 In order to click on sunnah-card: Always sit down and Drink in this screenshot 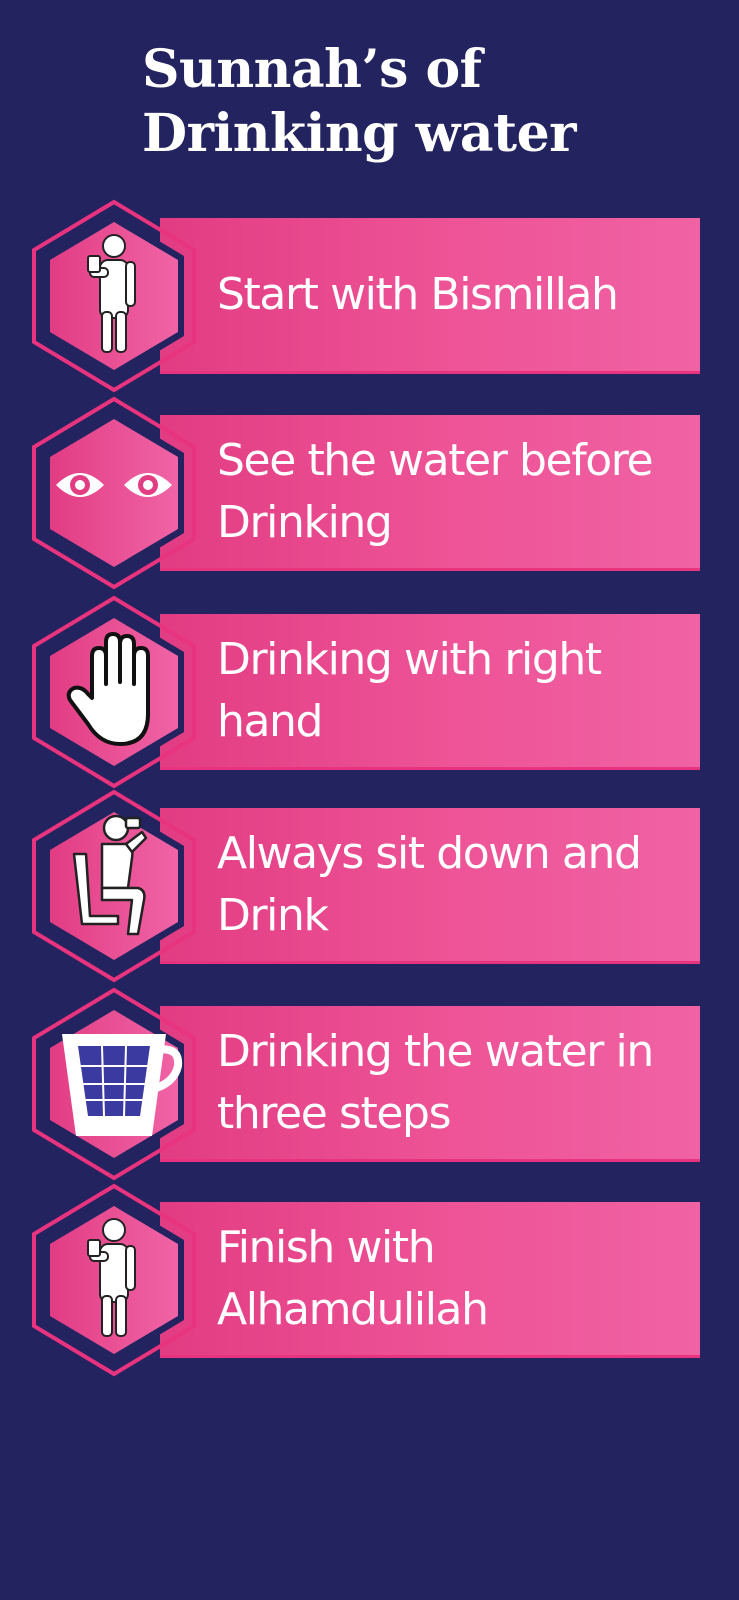, I will do `click(430, 886)`.